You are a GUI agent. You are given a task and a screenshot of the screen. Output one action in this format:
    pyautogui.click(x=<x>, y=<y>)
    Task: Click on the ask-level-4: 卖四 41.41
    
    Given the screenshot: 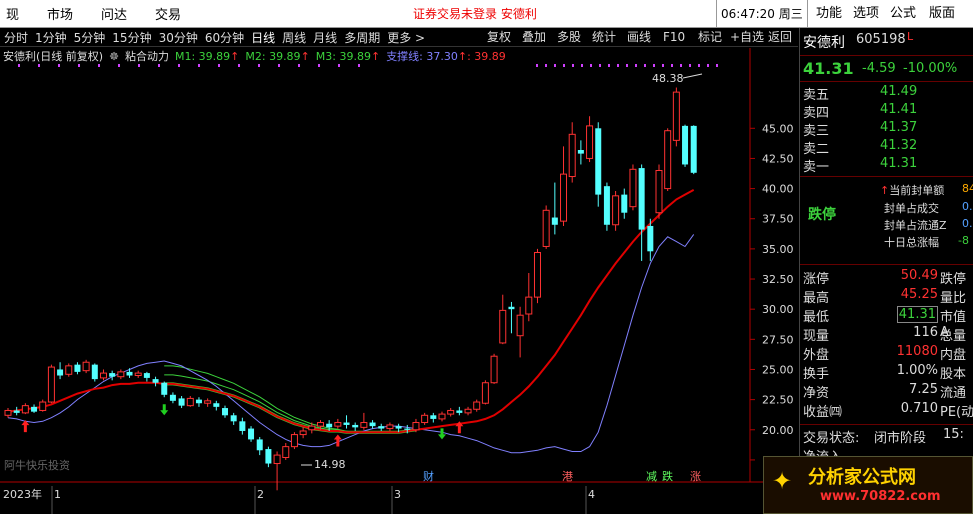 What is the action you would take?
    pyautogui.click(x=886, y=111)
    